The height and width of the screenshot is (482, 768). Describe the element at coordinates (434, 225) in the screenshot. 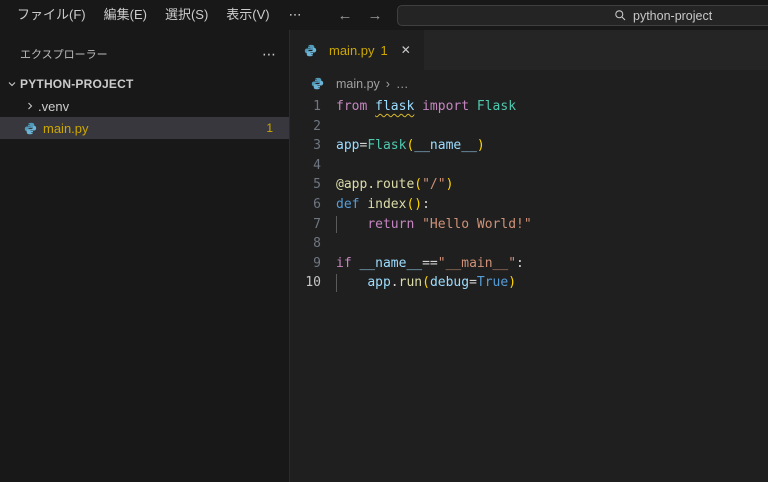

I see `line-content: return "Hello World!"` at that location.